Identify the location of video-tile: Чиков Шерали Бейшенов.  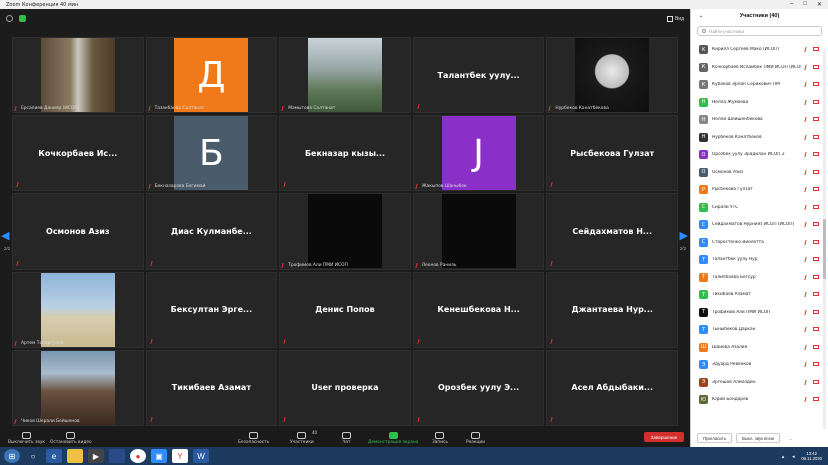
(78, 387).